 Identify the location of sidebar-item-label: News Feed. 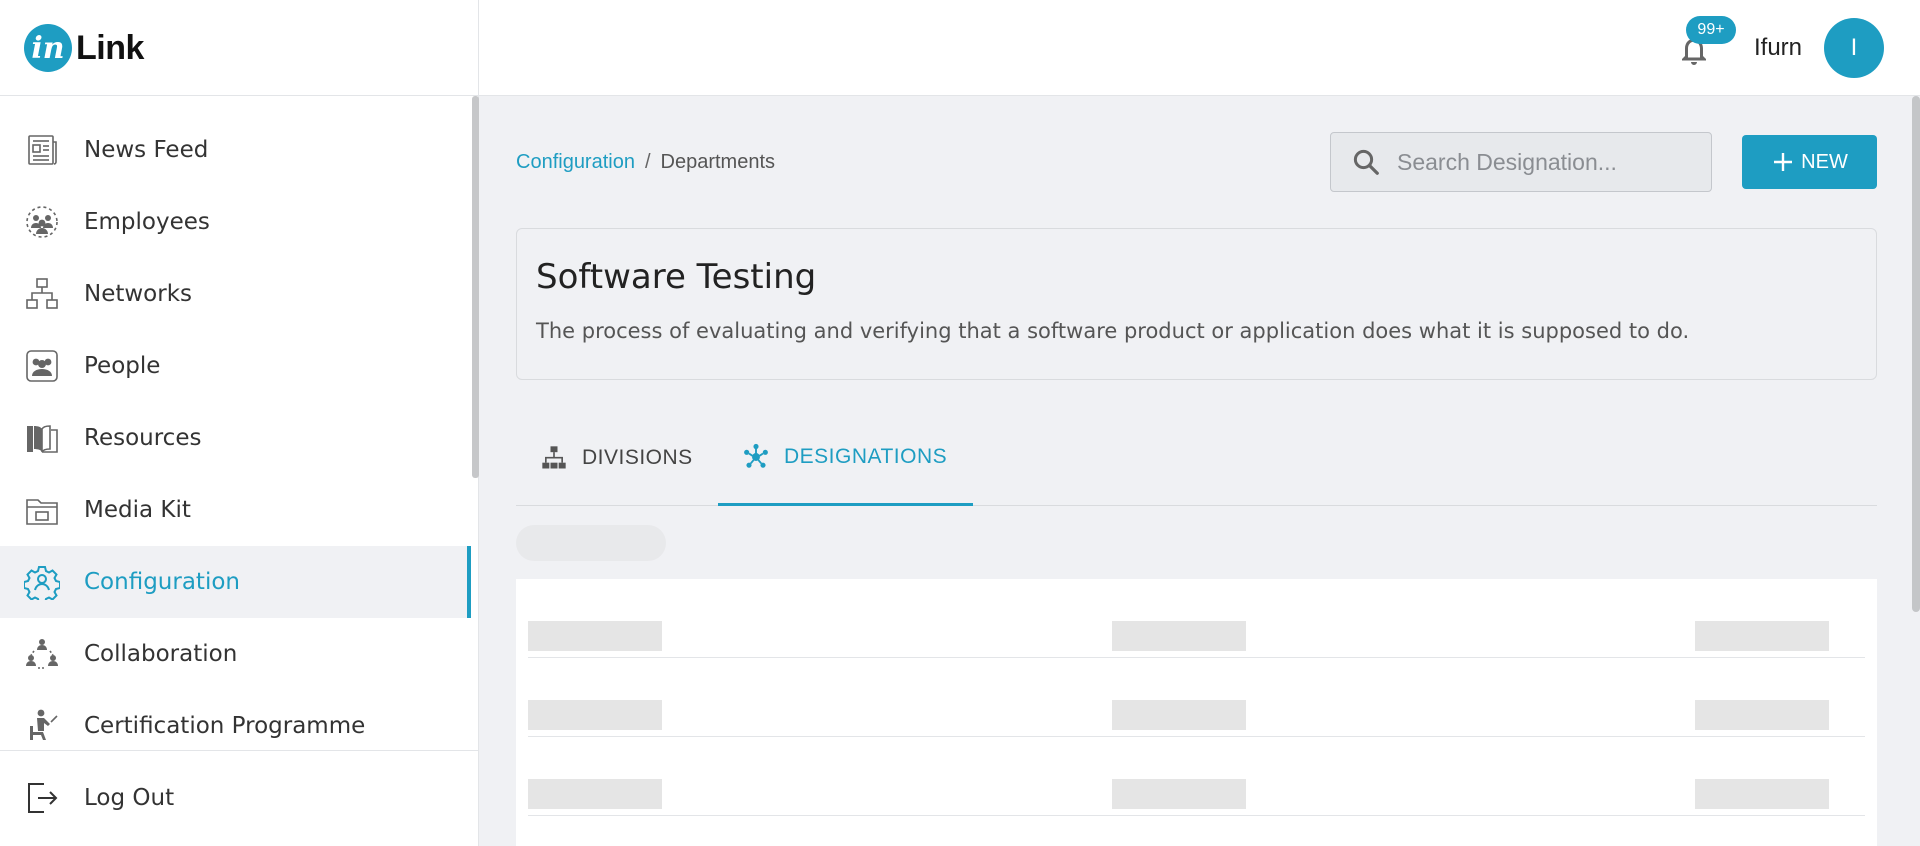
(146, 150).